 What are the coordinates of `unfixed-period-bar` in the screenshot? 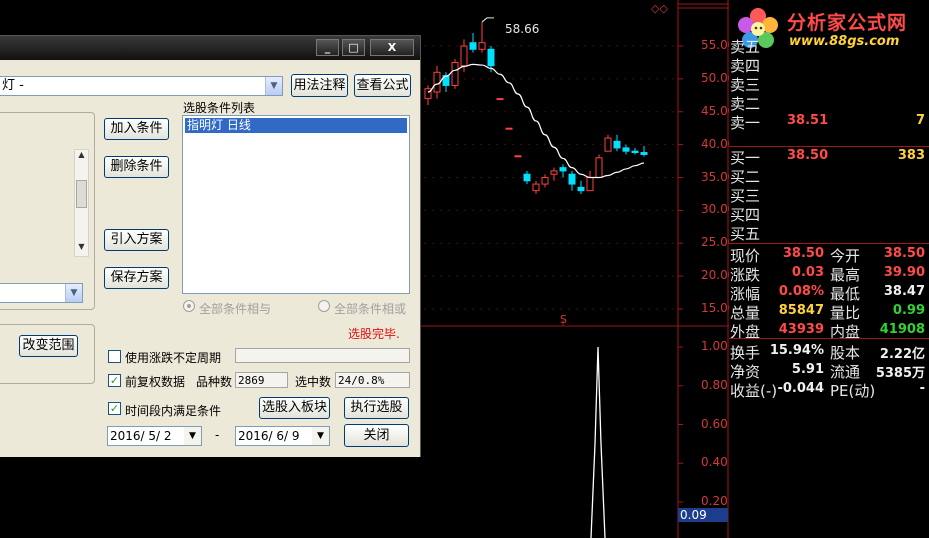 It's located at (322, 355).